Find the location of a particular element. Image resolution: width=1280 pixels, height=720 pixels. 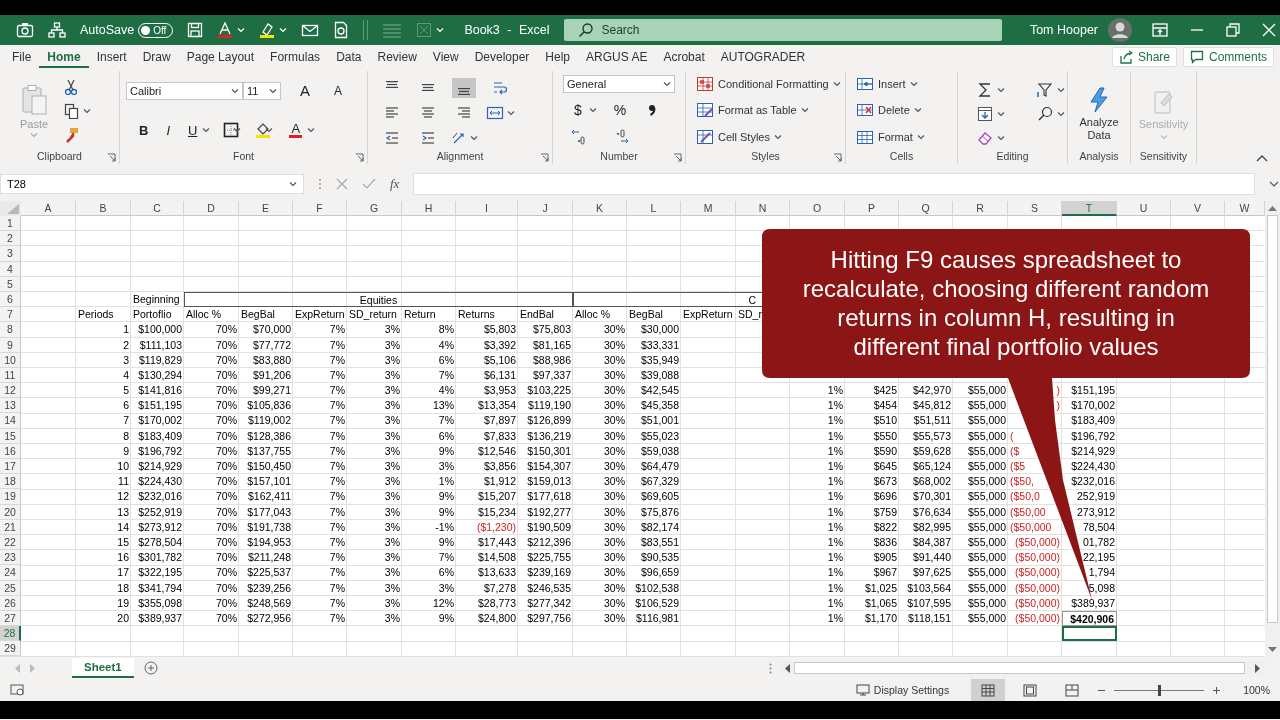

row-number: 7 is located at coordinates (10, 315).